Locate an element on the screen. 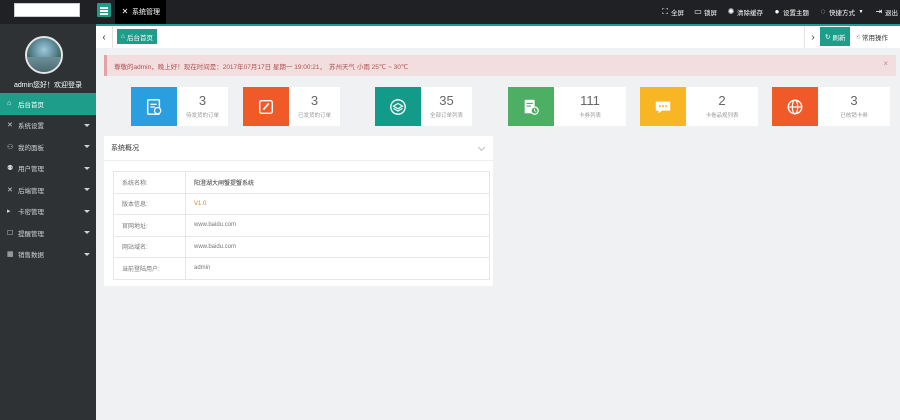  refresh-button: ↻ 刷新 is located at coordinates (835, 36).